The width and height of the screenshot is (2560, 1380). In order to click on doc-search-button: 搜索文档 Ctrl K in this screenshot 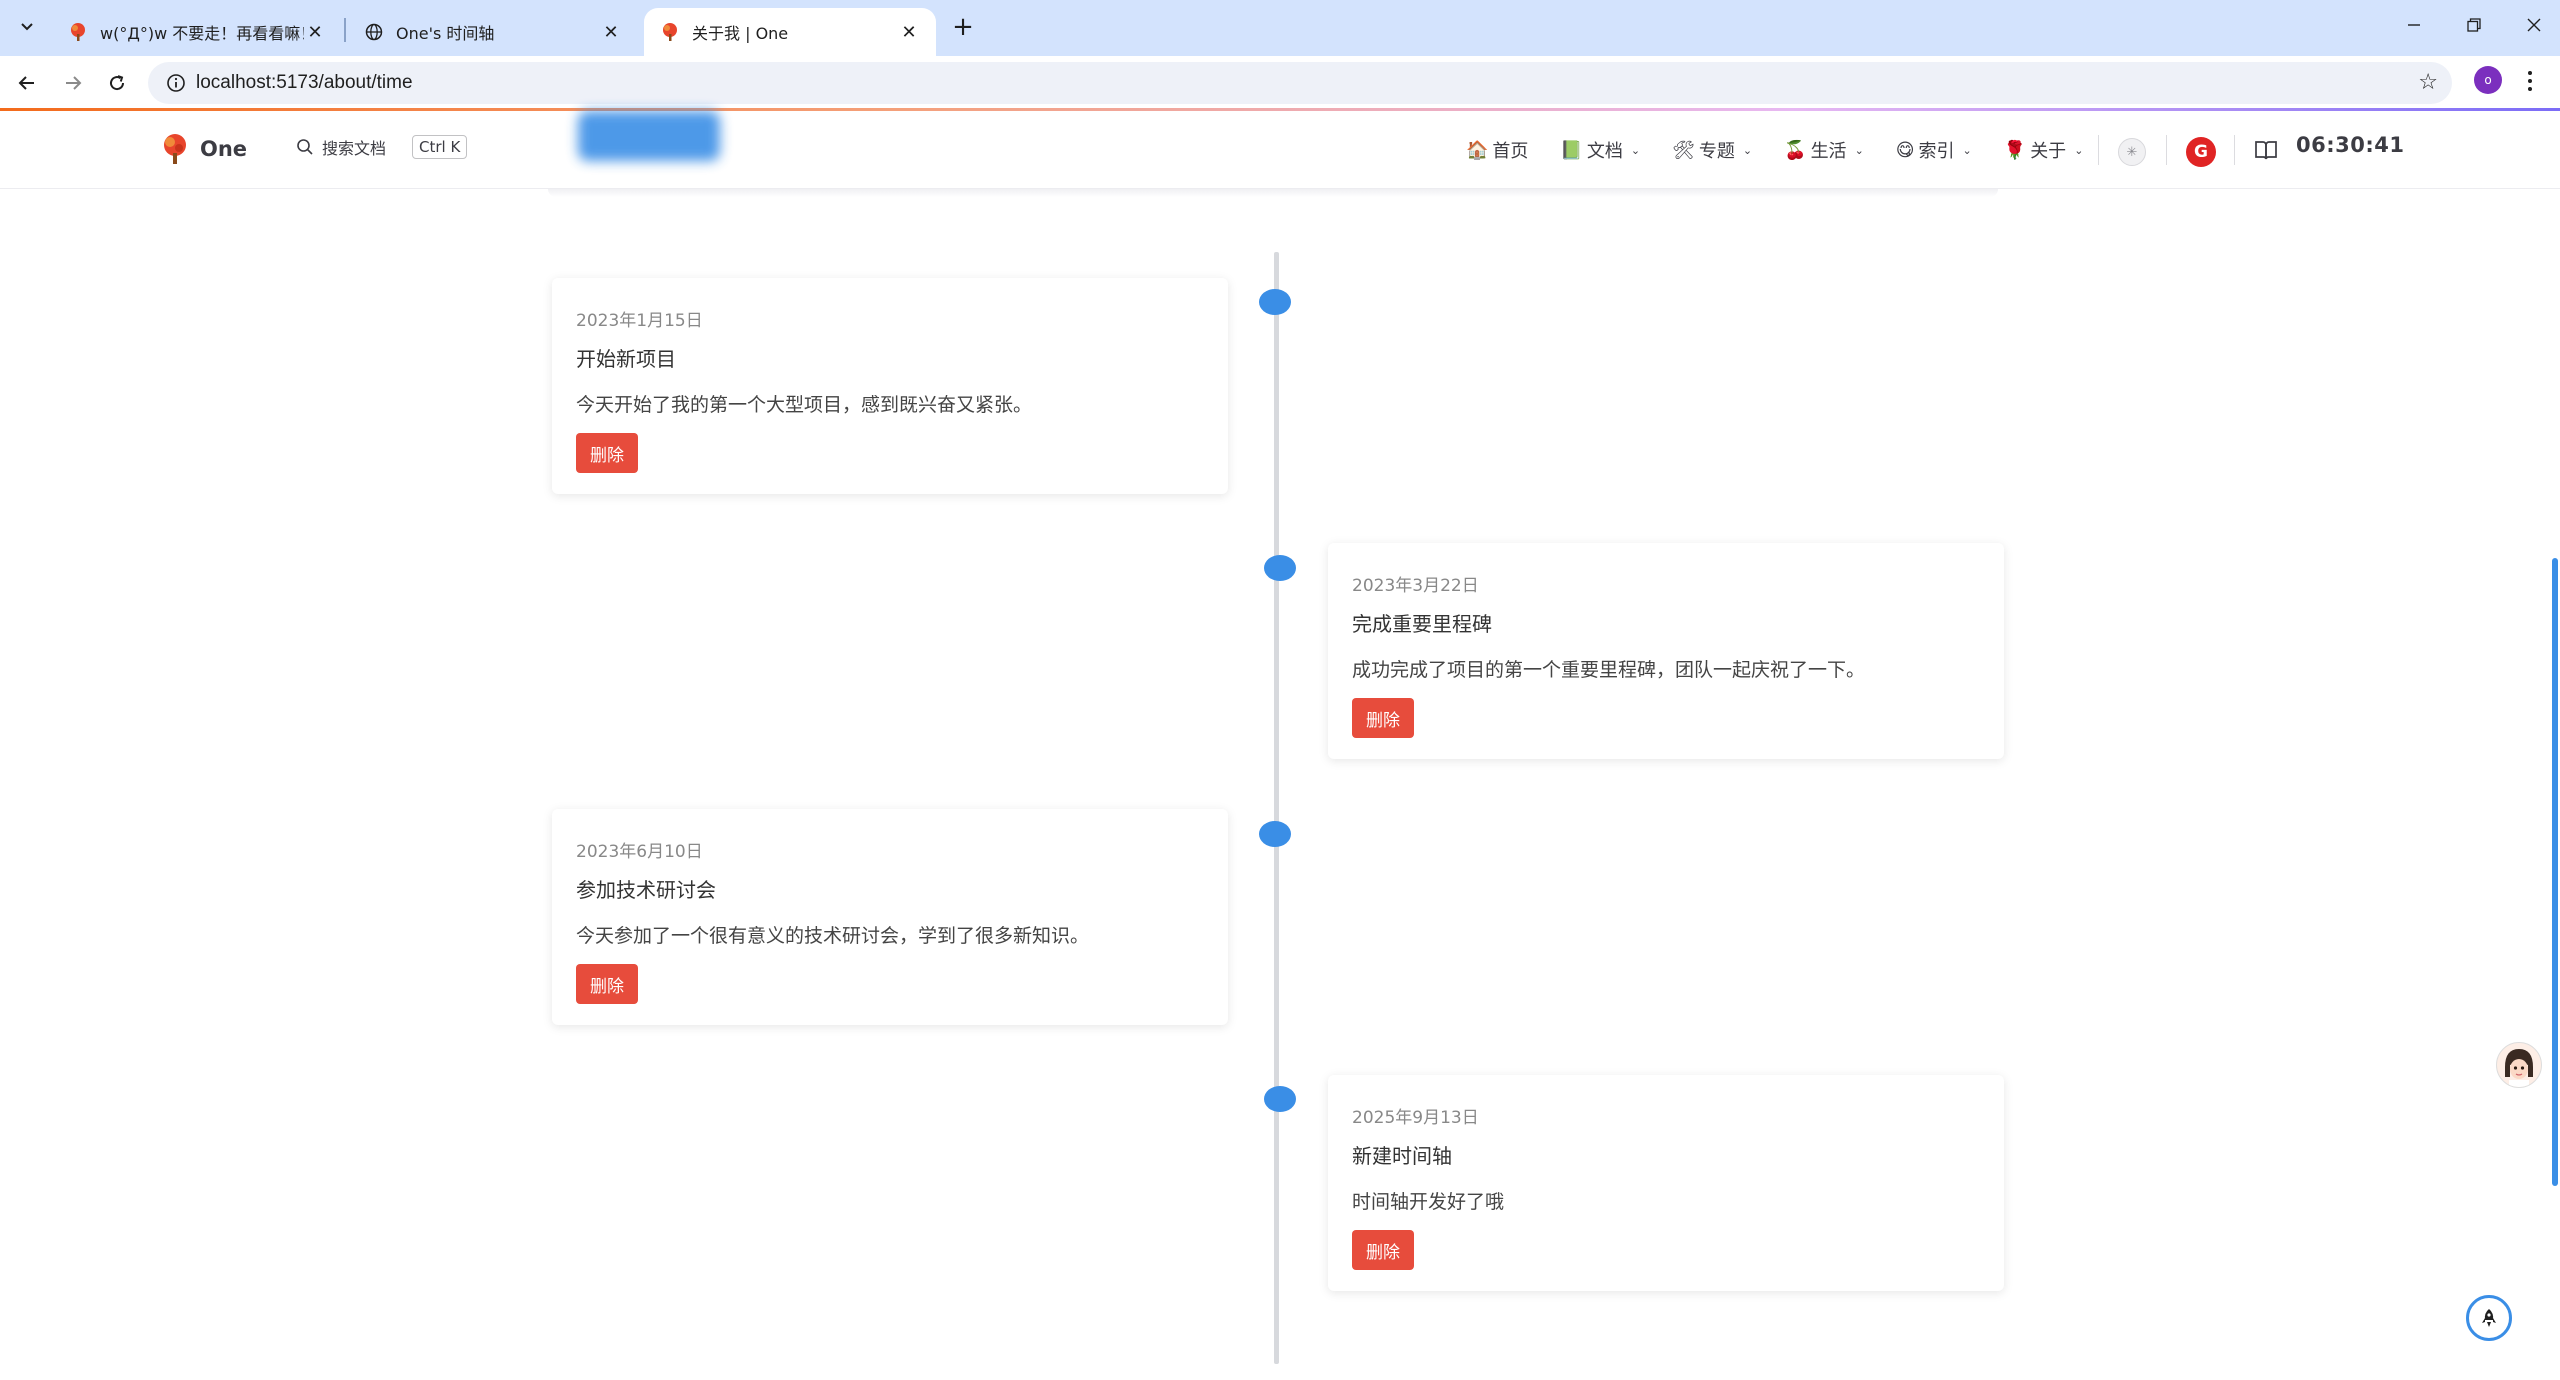, I will do `click(382, 147)`.